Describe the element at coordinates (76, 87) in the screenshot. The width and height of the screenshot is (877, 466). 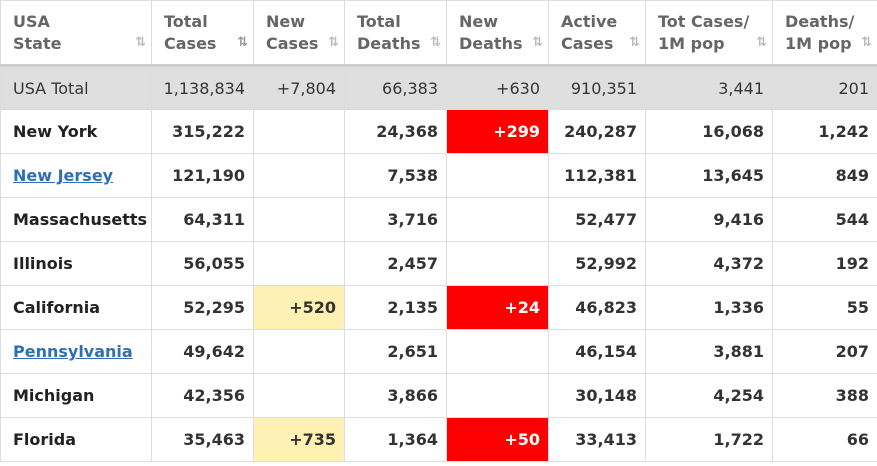
I see `total-state: USA Total` at that location.